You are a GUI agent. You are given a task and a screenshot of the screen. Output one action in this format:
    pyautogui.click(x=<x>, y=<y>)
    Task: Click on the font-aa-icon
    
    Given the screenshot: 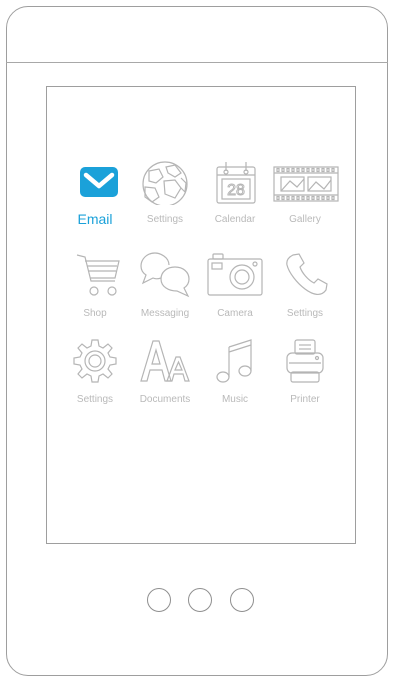 What is the action you would take?
    pyautogui.click(x=165, y=361)
    